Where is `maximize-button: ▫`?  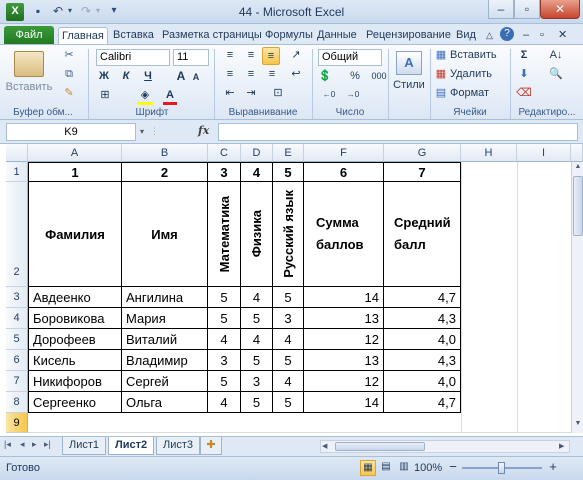 maximize-button: ▫ is located at coordinates (527, 9).